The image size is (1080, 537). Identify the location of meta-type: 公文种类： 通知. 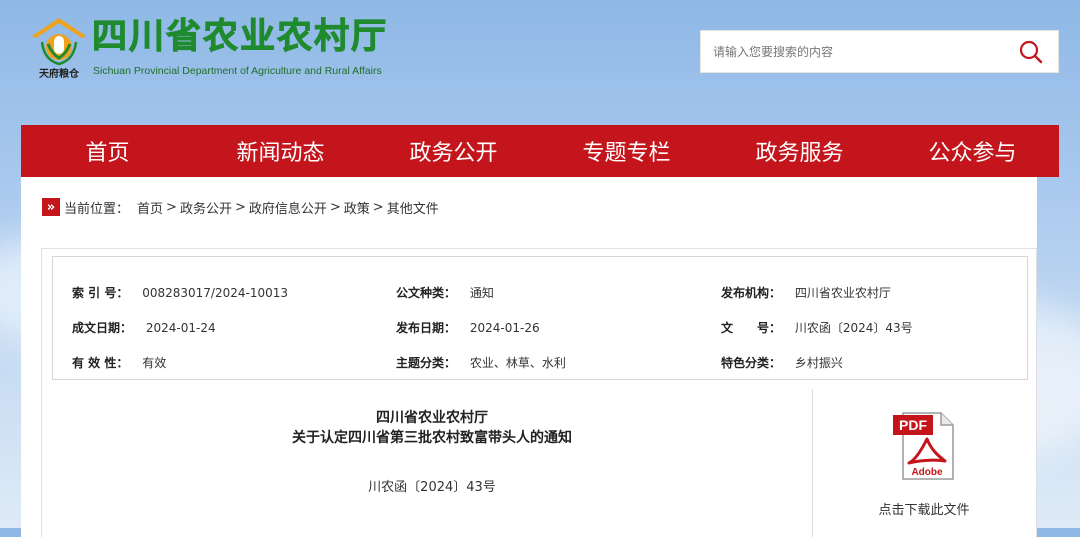
(445, 292).